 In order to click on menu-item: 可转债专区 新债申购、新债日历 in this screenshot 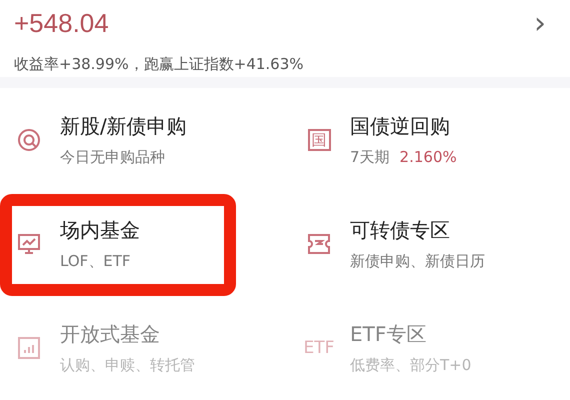, I will do `click(430, 244)`.